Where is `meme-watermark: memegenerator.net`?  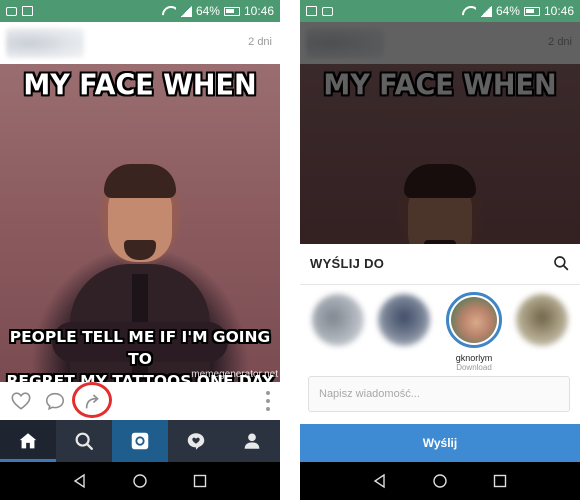
meme-watermark: memegenerator.net is located at coordinates (234, 374).